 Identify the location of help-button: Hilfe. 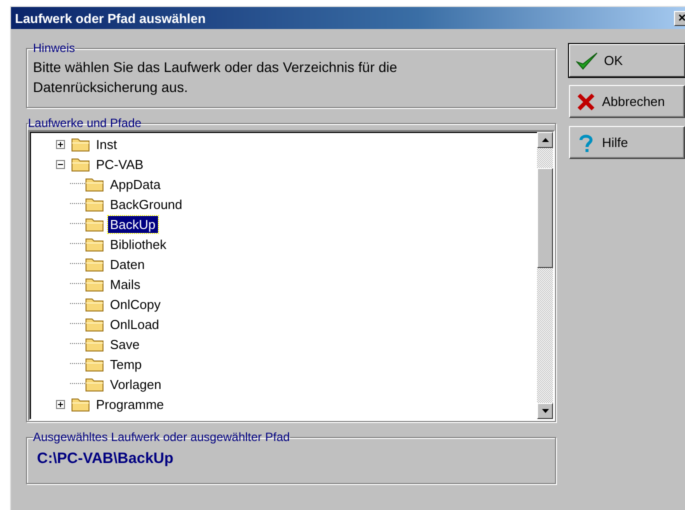
(627, 142).